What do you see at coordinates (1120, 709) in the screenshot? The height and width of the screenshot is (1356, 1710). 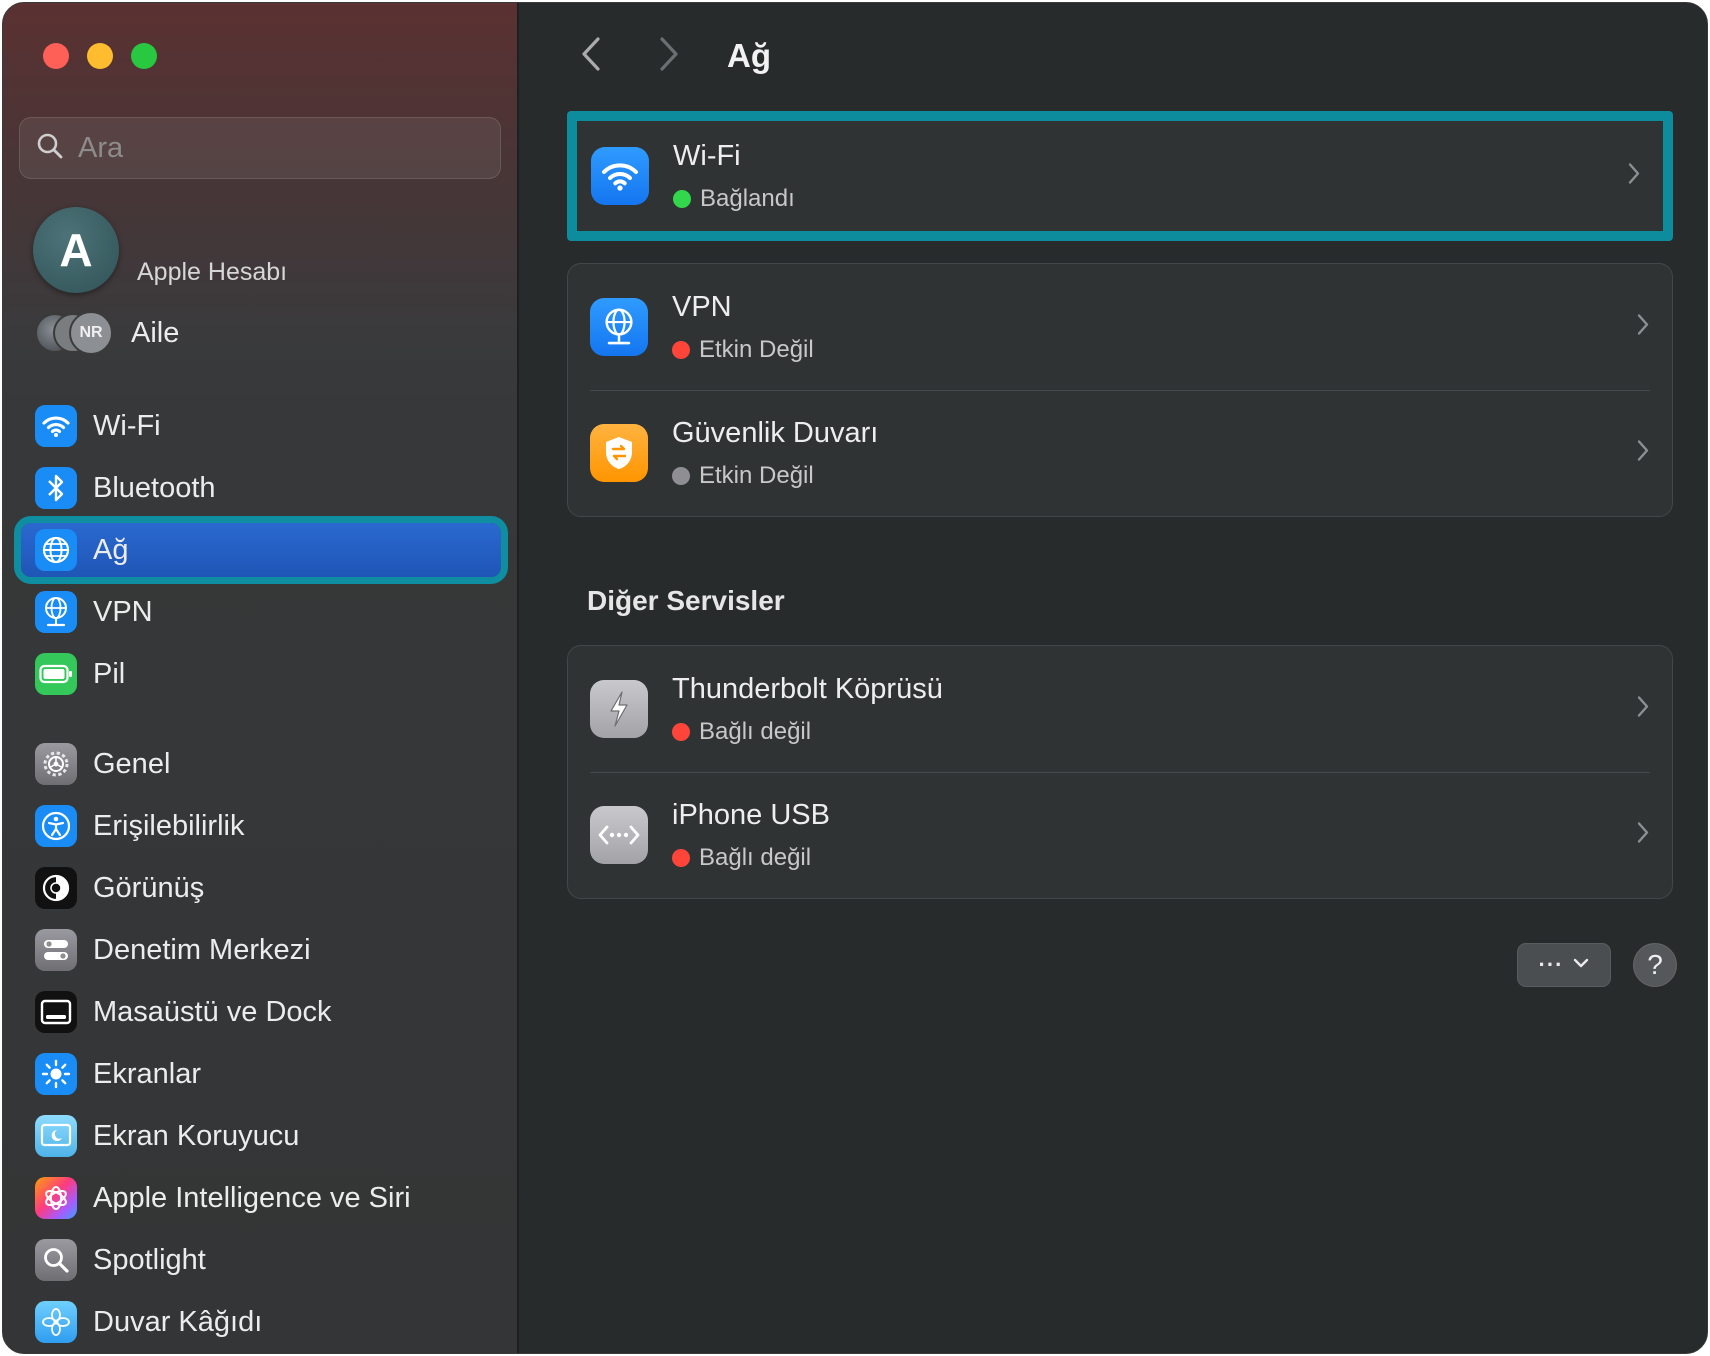 I see `thunderbolt-bridge-row: Thunderbolt Köprüsü Bağlı değil` at bounding box center [1120, 709].